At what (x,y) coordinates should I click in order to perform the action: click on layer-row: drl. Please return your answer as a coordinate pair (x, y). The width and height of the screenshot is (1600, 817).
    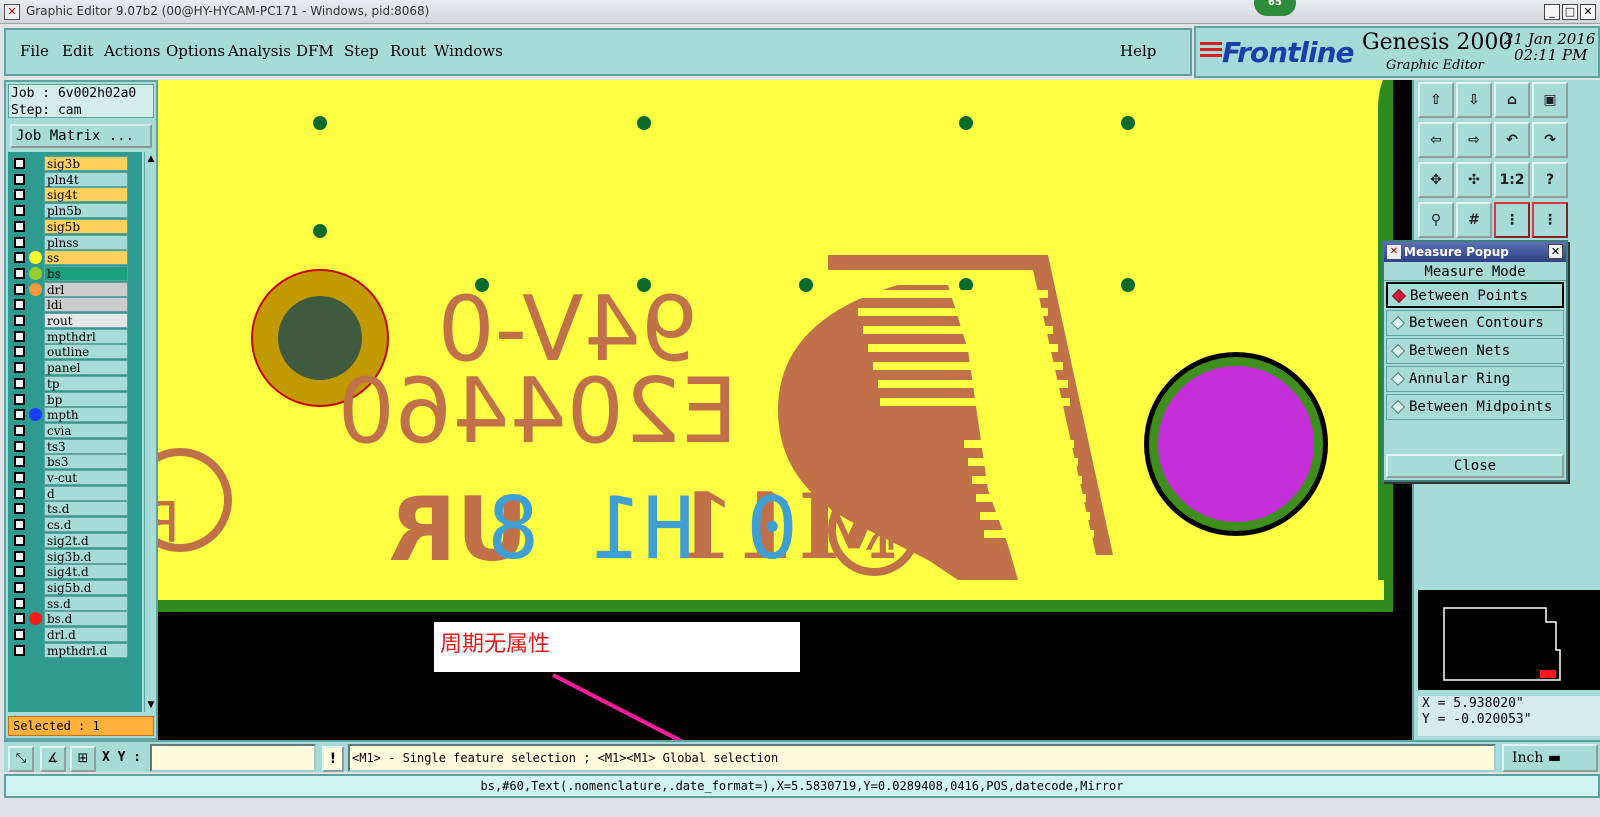
    Looking at the image, I should click on (75, 289).